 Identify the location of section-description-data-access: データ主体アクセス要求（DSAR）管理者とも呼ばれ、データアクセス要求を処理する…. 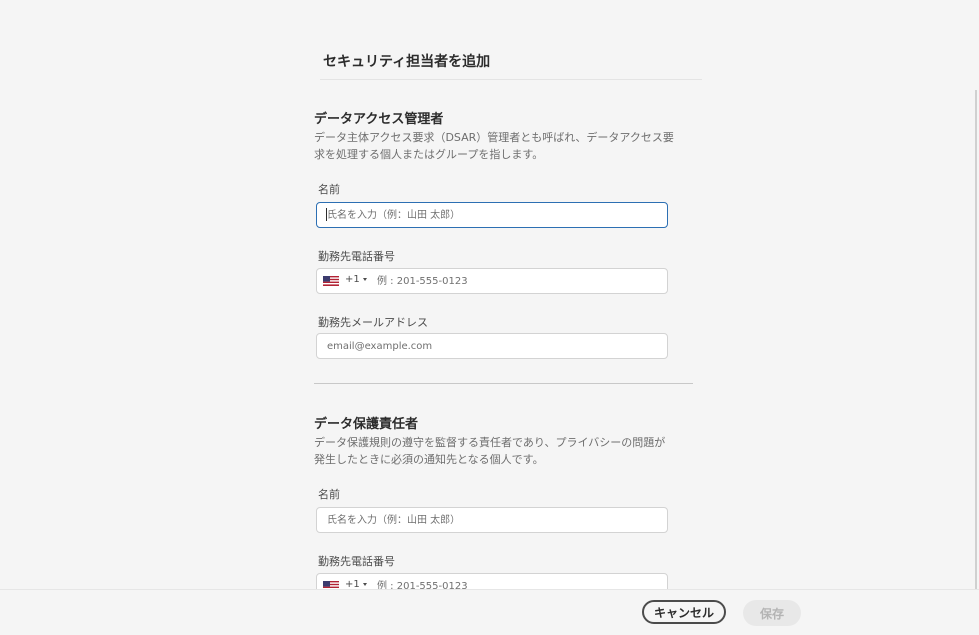
(494, 146).